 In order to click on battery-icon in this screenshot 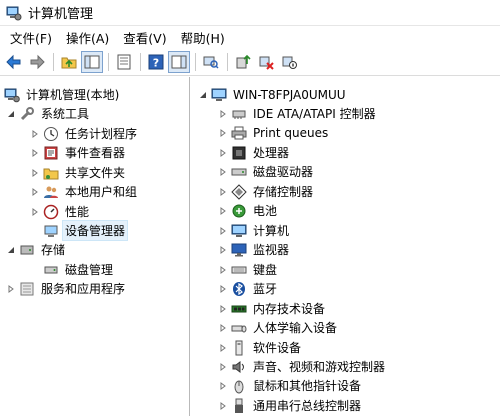, I will do `click(239, 211)`.